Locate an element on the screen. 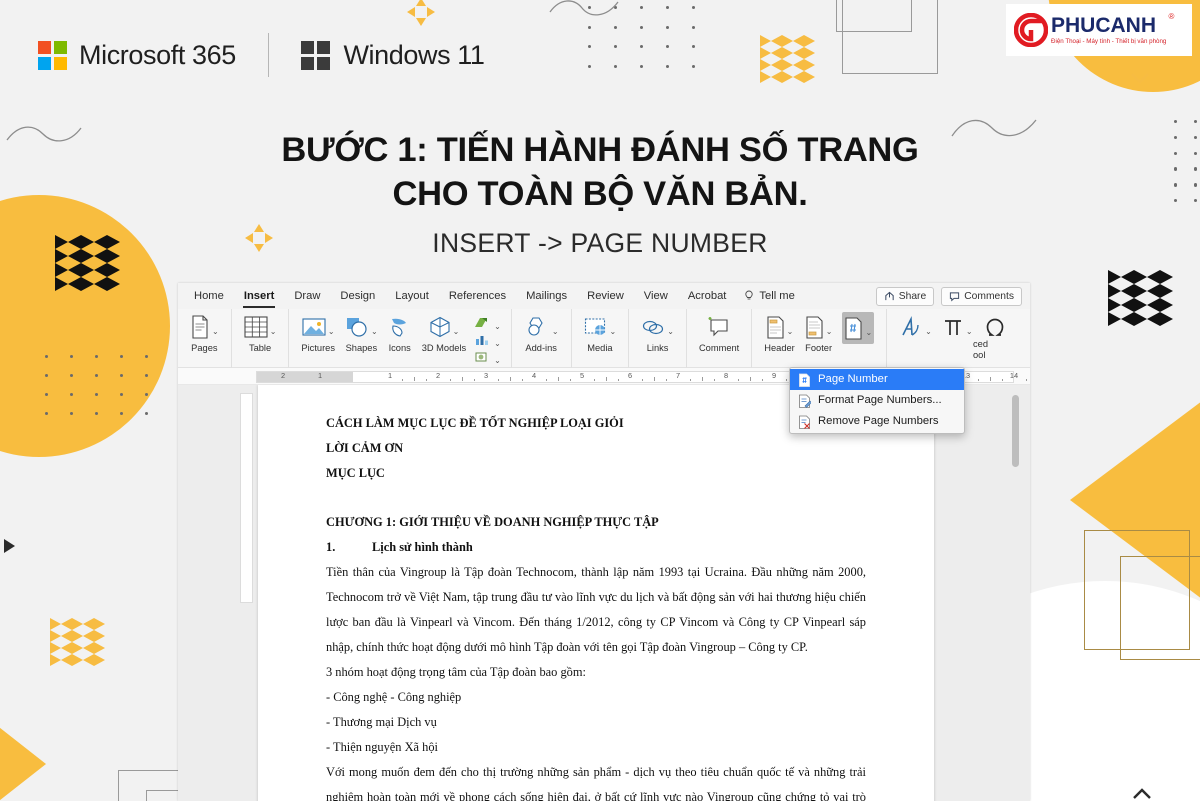 The image size is (1200, 801). ribbon-button-table: ⌄ Table is located at coordinates (260, 333).